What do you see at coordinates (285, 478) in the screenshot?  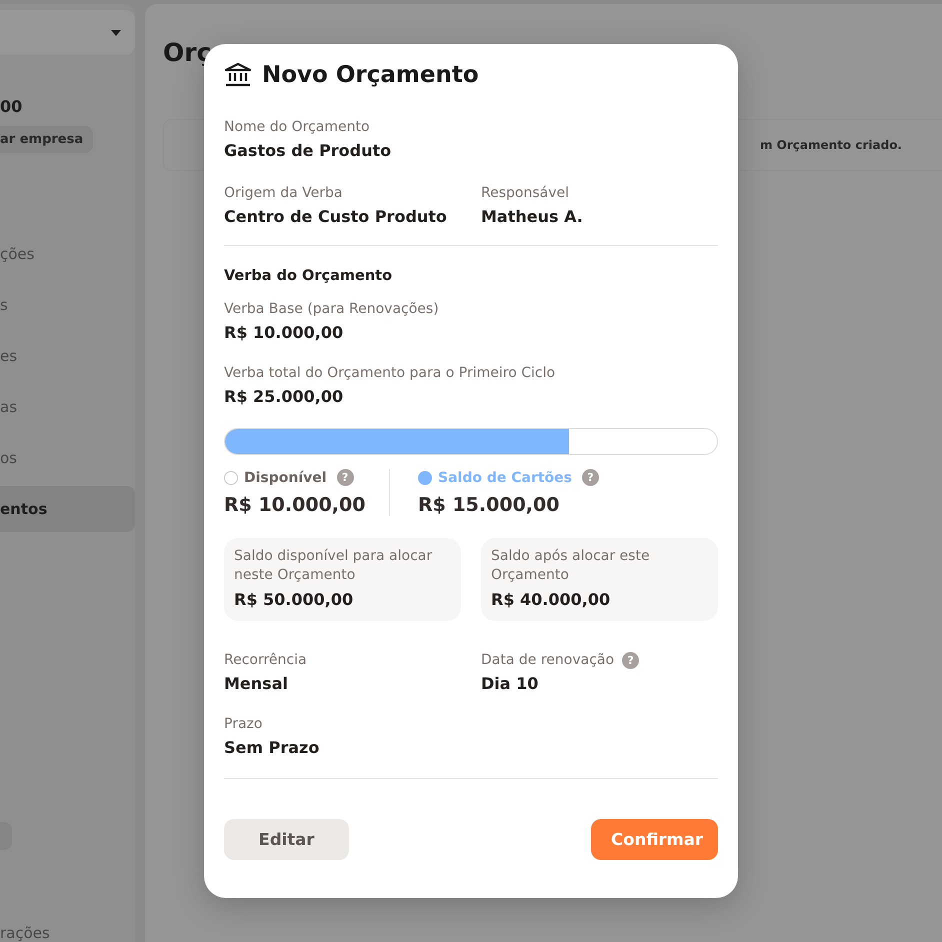 I see `legend-label: Disponível` at bounding box center [285, 478].